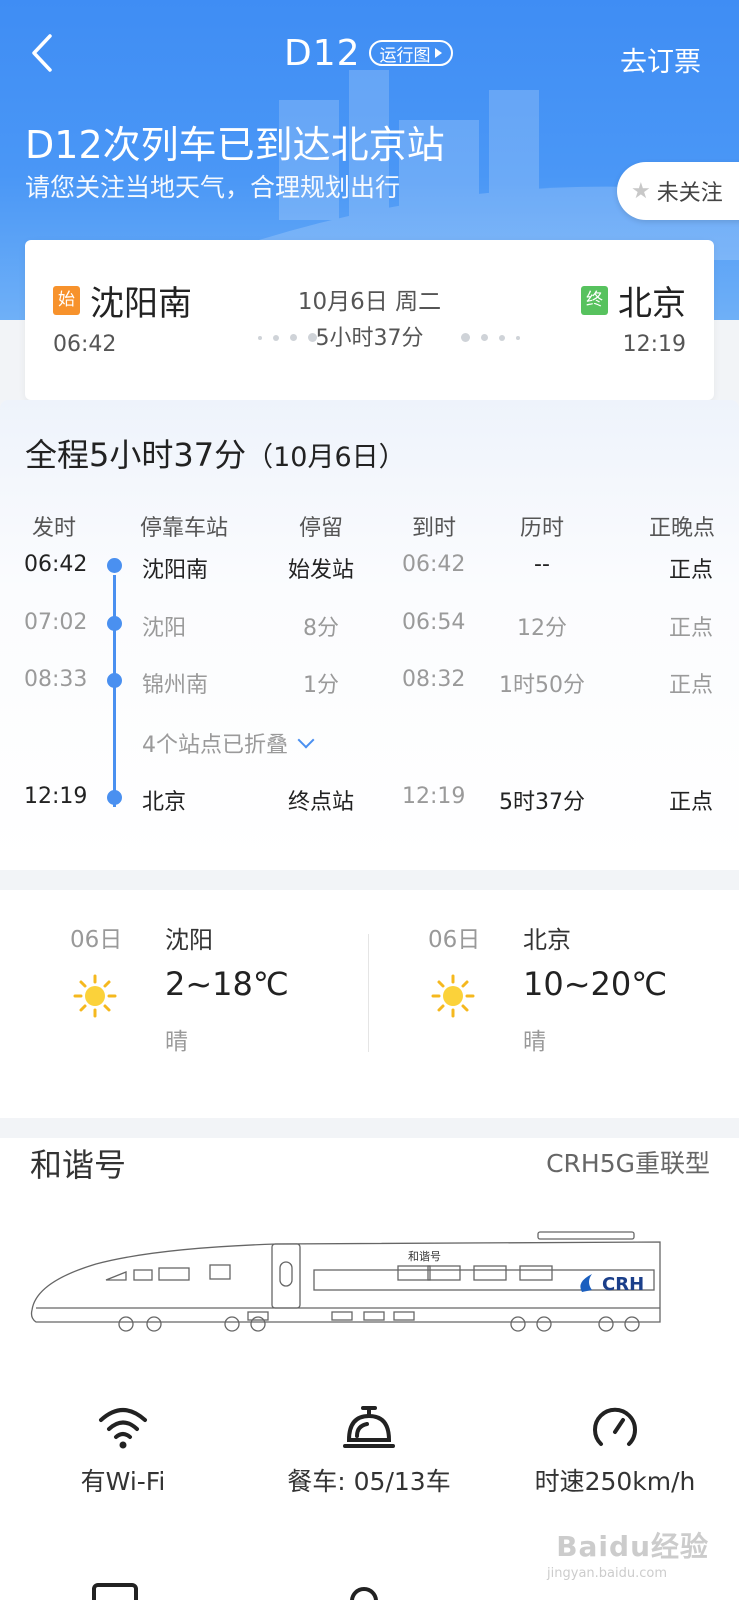 The width and height of the screenshot is (739, 1600). I want to click on weather-temperature: 10~20℃, so click(595, 984).